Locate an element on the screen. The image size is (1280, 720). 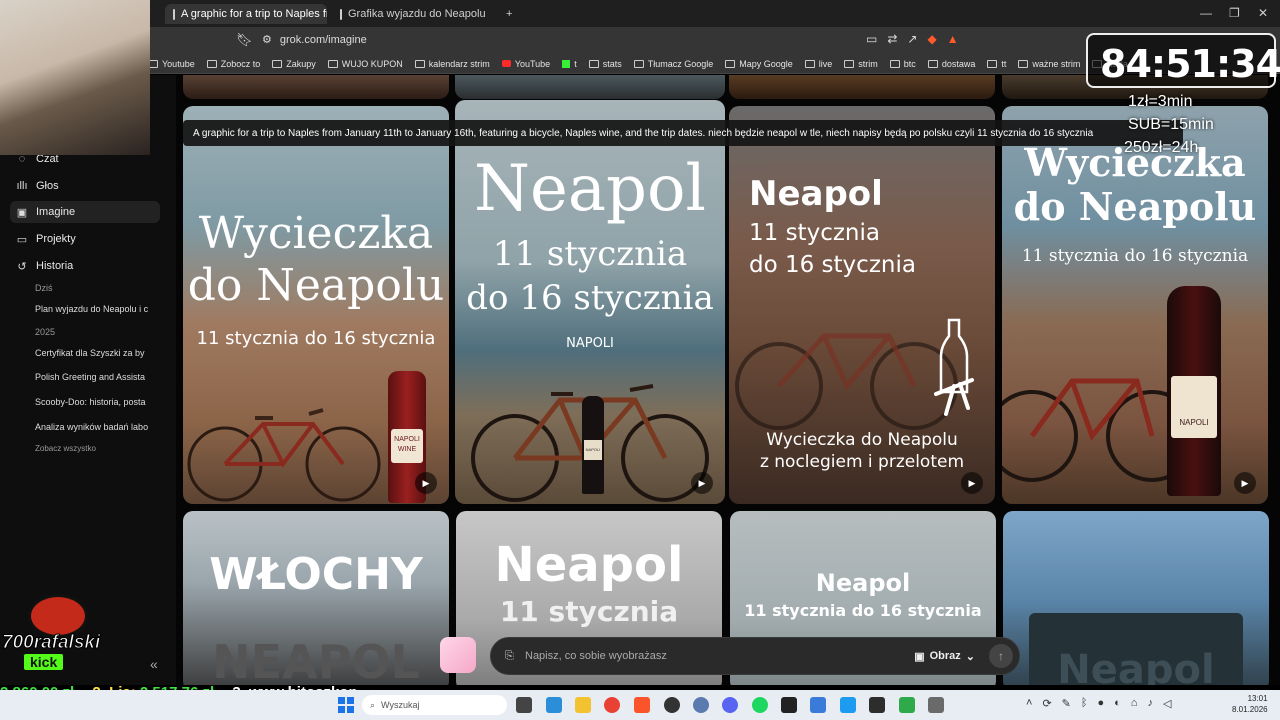
tray-icon: ✎ is located at coordinates (1066, 703).